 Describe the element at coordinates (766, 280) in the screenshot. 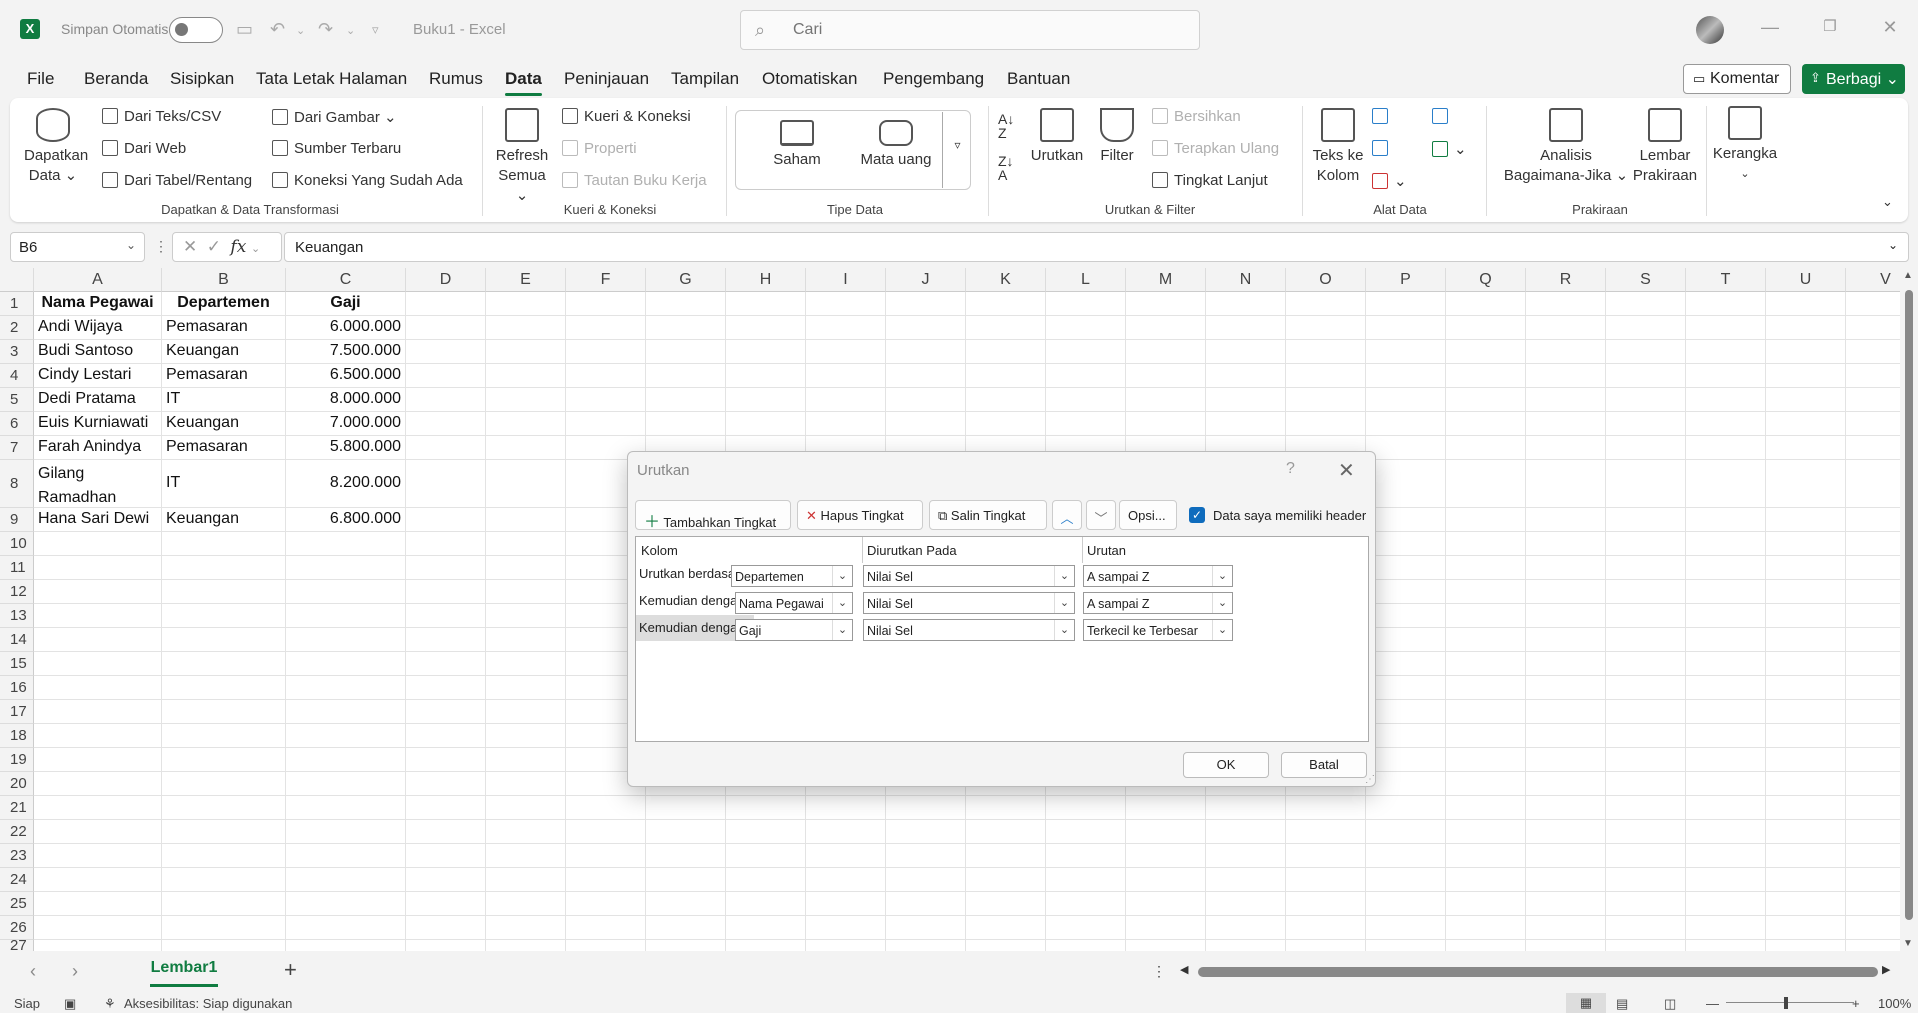

I see `column-header-H: H` at that location.